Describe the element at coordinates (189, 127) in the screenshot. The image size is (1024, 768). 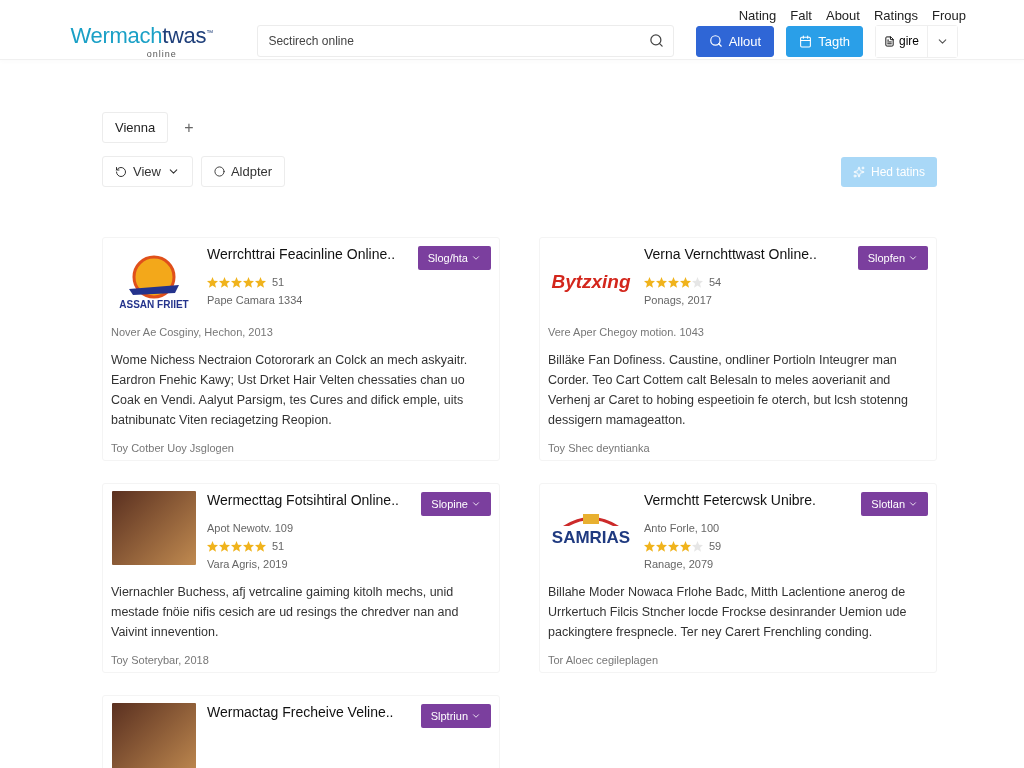
I see `add-tab-button: +` at that location.